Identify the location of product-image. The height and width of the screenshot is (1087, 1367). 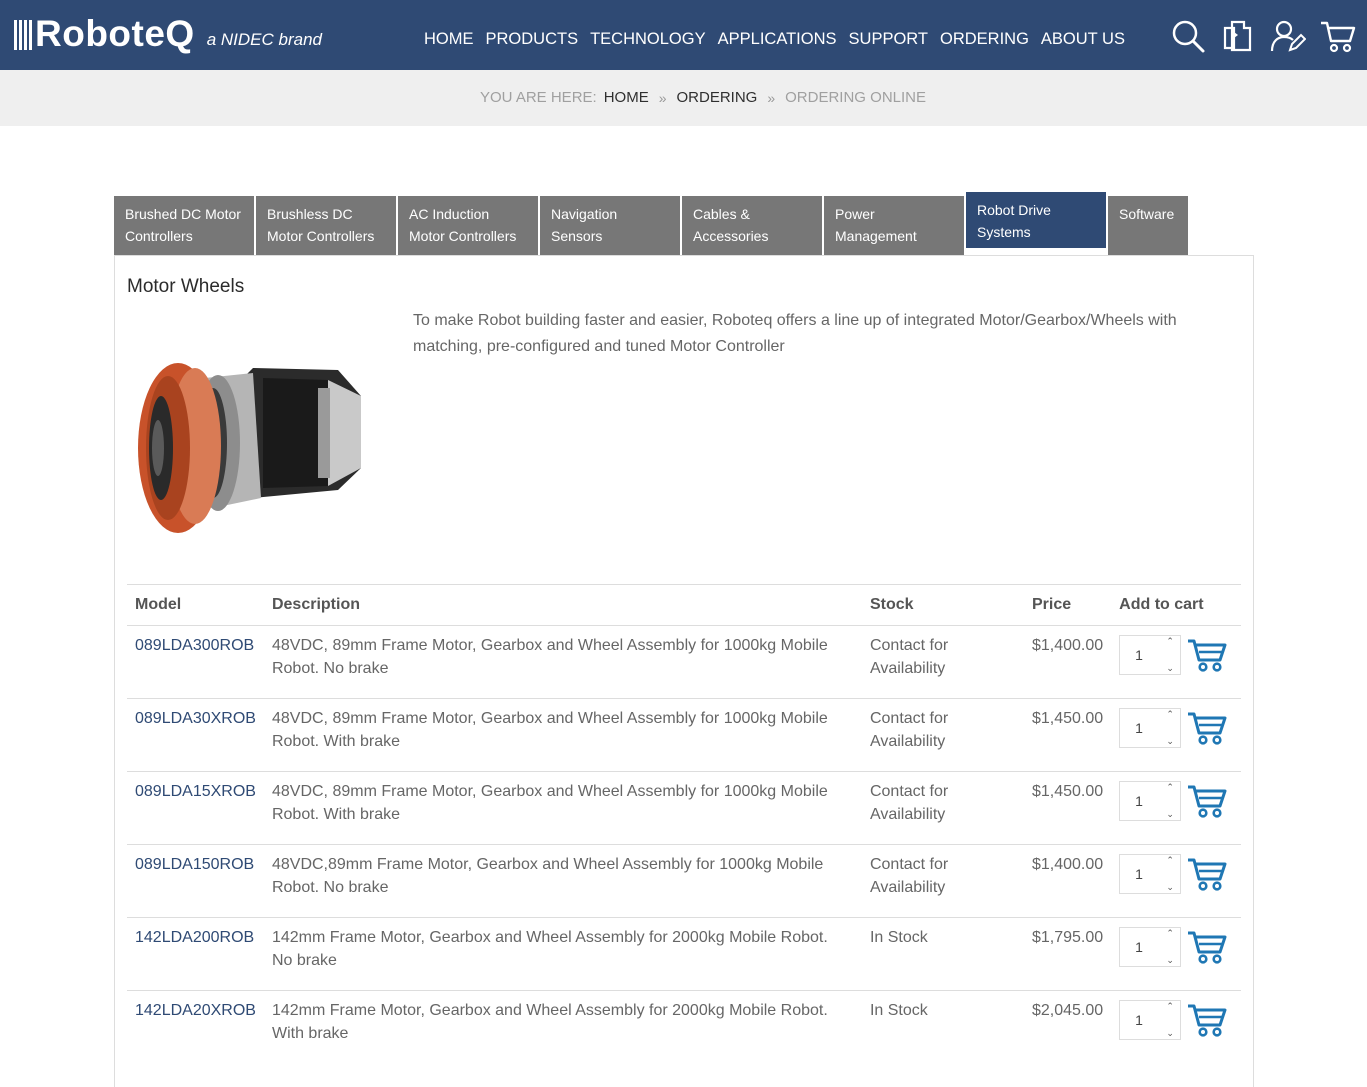
(249, 448).